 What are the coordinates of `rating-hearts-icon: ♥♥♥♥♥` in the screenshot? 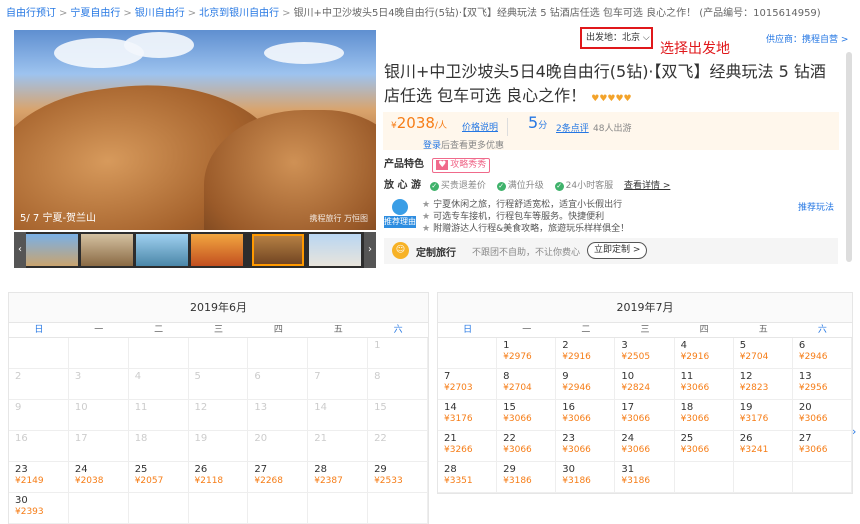 It's located at (611, 99).